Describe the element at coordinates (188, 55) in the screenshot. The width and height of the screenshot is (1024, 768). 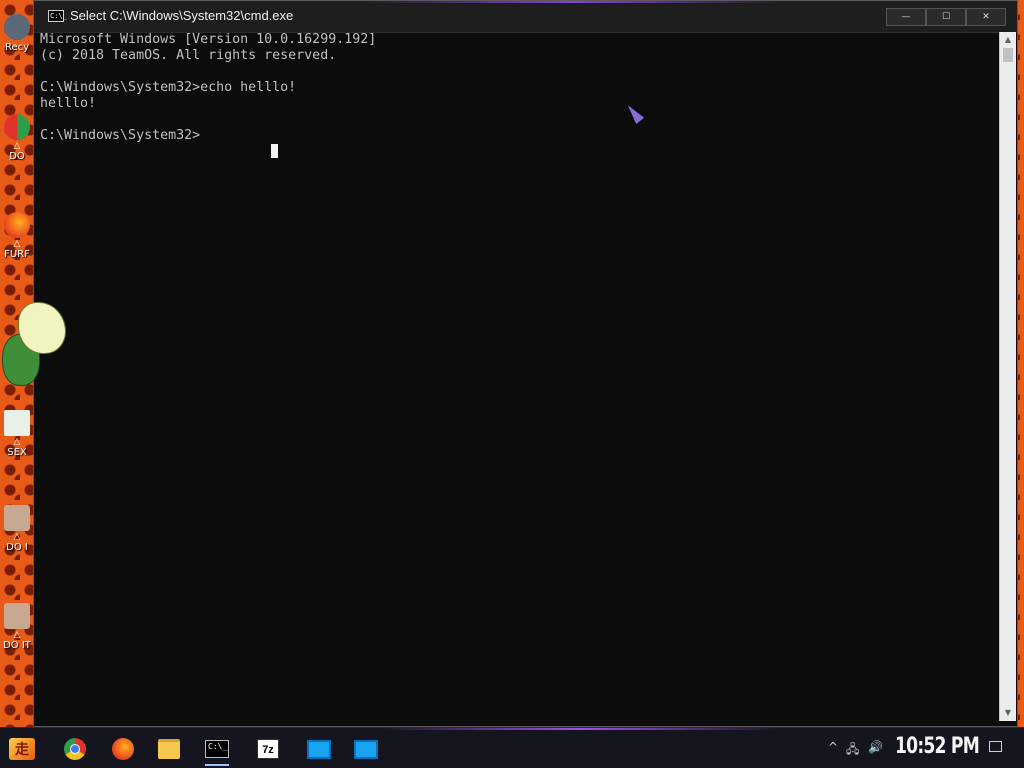
I see `console-line: (c) 2018 TeamOS. All rights reserved.` at that location.